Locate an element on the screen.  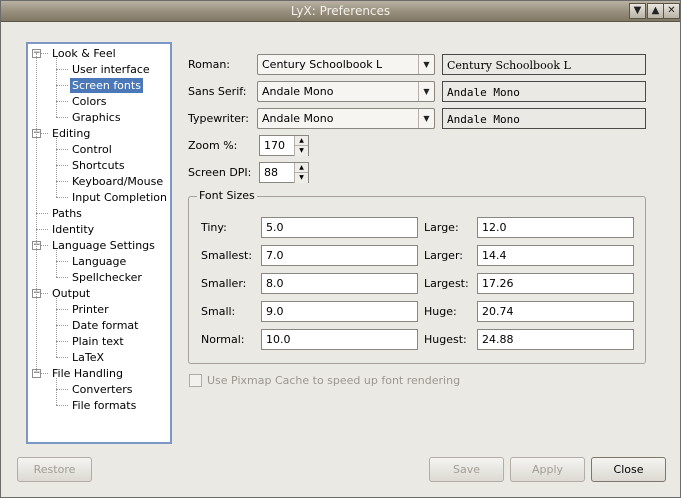
screen-dpi-spinbox: 88 ▲ ▼ is located at coordinates (284, 172).